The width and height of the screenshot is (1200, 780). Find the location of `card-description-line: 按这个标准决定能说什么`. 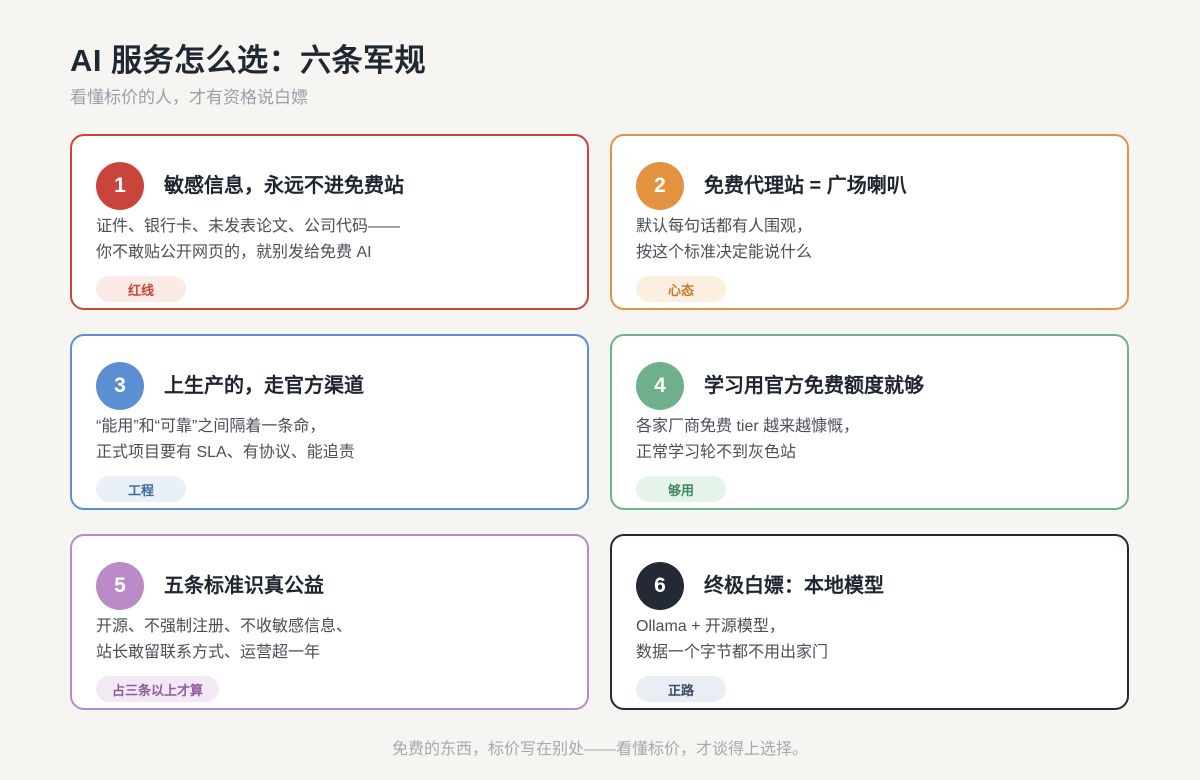

card-description-line: 按这个标准决定能说什么 is located at coordinates (724, 252).